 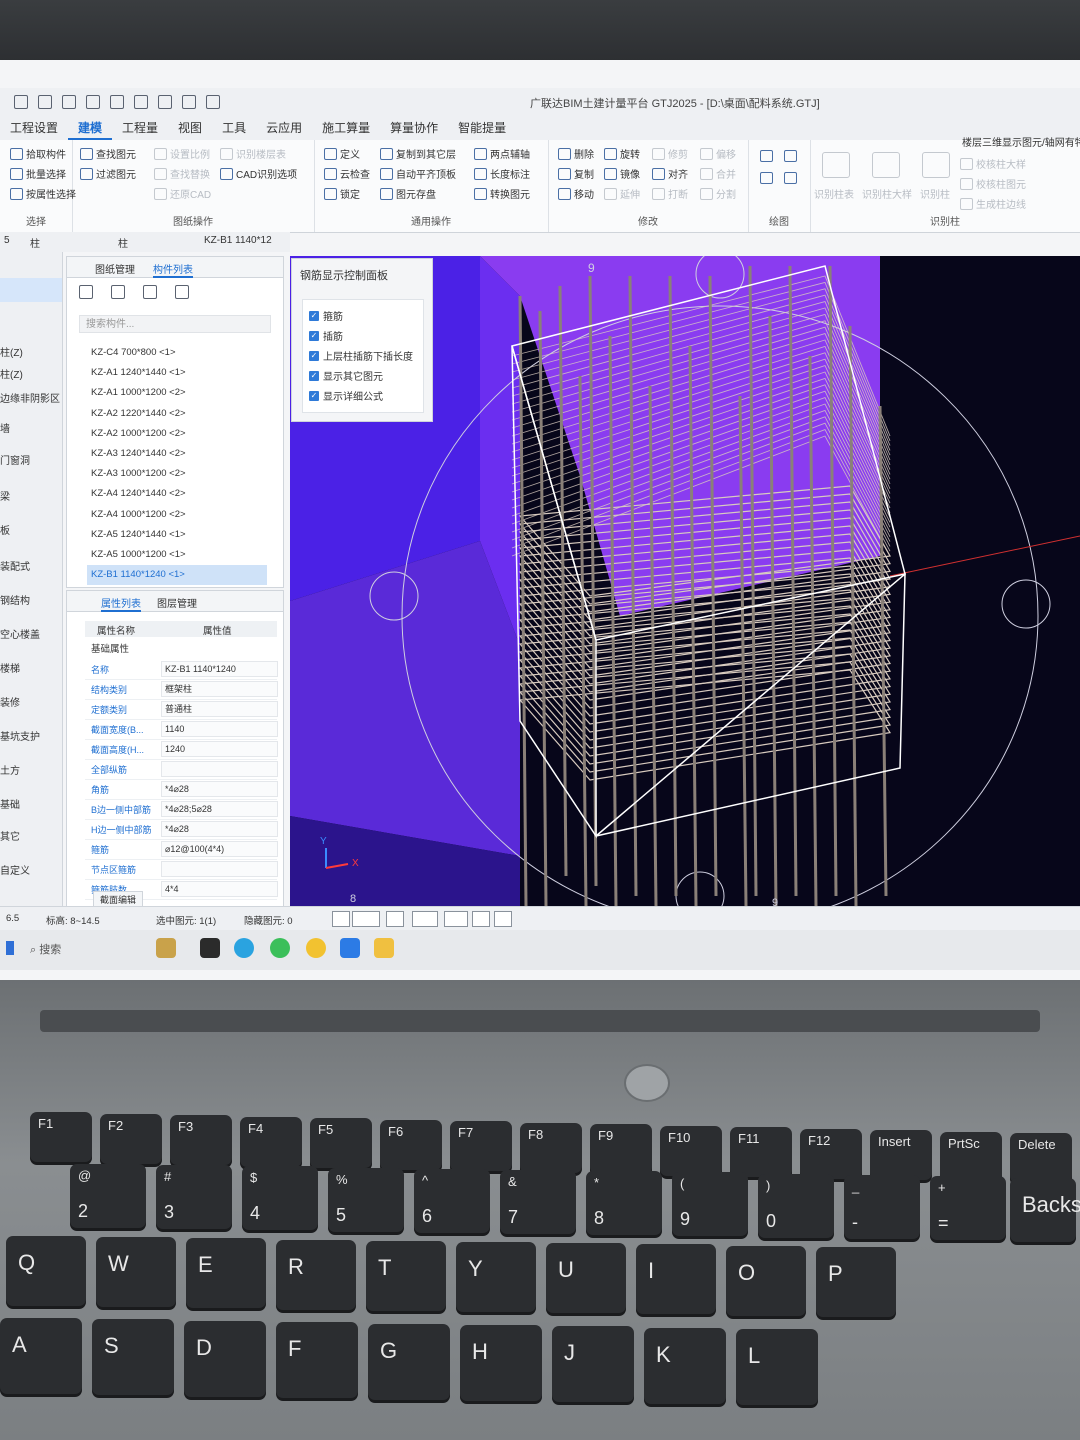 I want to click on key-num-5: & 7, so click(x=538, y=1202).